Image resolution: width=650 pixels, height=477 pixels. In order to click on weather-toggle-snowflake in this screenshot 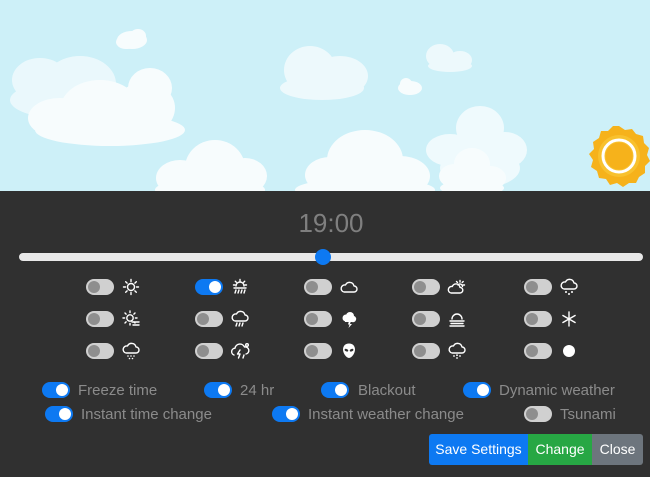, I will do `click(538, 319)`.